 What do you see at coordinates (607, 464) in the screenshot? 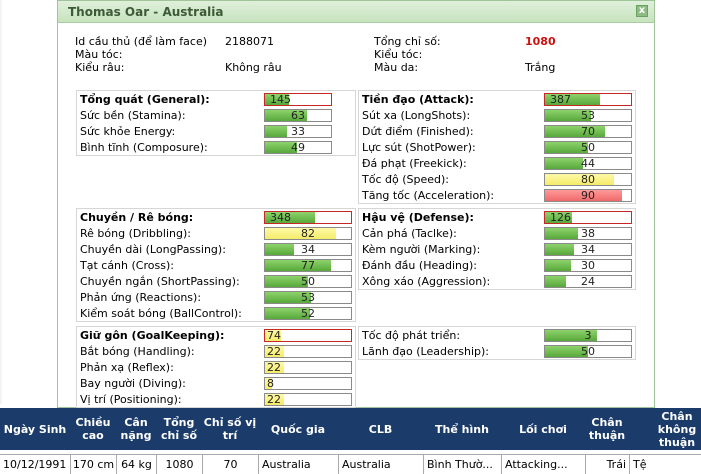
I see `cell-preferred-foot: Trái` at bounding box center [607, 464].